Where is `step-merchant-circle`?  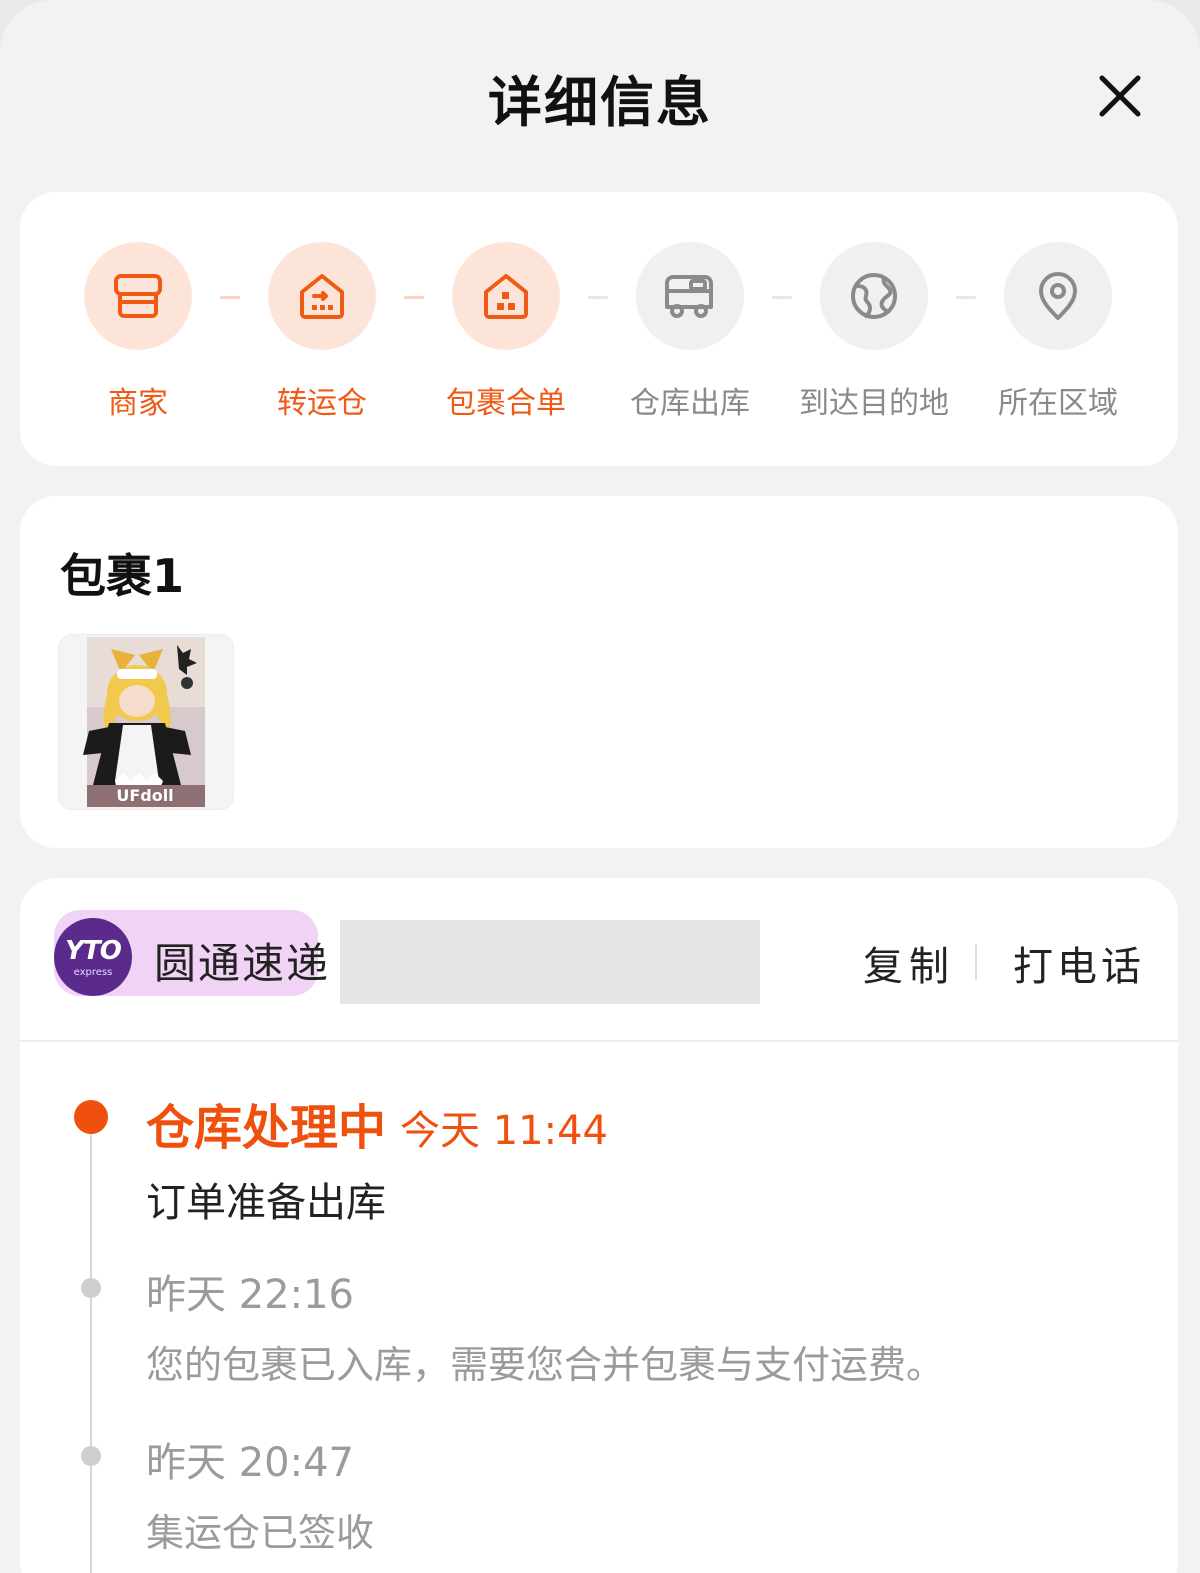
step-merchant-circle is located at coordinates (138, 296).